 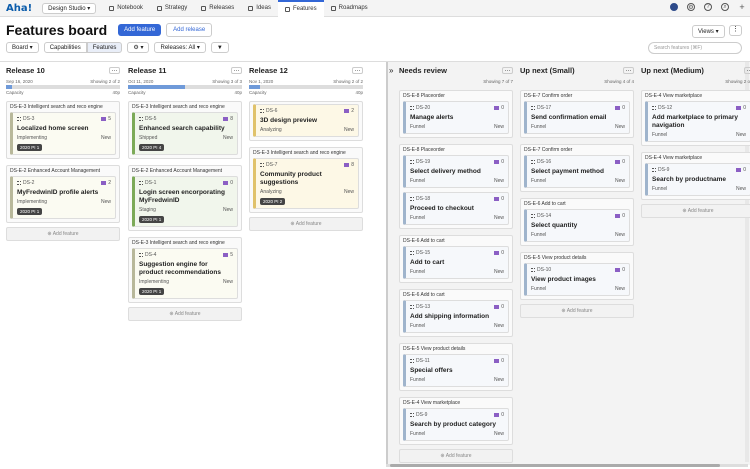 I want to click on feature-title: Select delivery method, so click(x=457, y=172).